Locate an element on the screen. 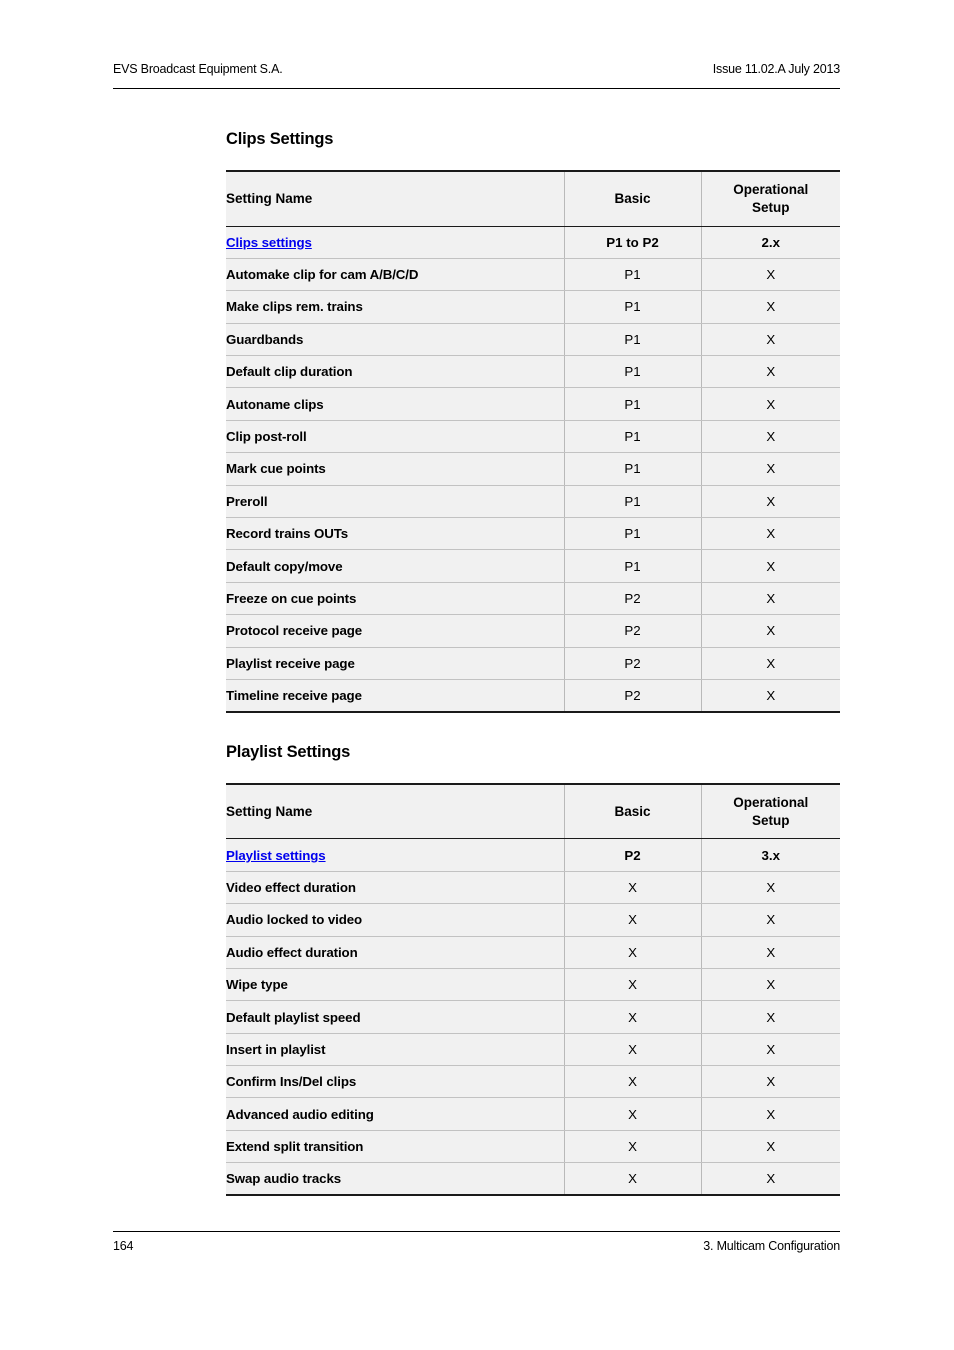 The width and height of the screenshot is (954, 1350). table-row: Video effect duration X X is located at coordinates (533, 888).